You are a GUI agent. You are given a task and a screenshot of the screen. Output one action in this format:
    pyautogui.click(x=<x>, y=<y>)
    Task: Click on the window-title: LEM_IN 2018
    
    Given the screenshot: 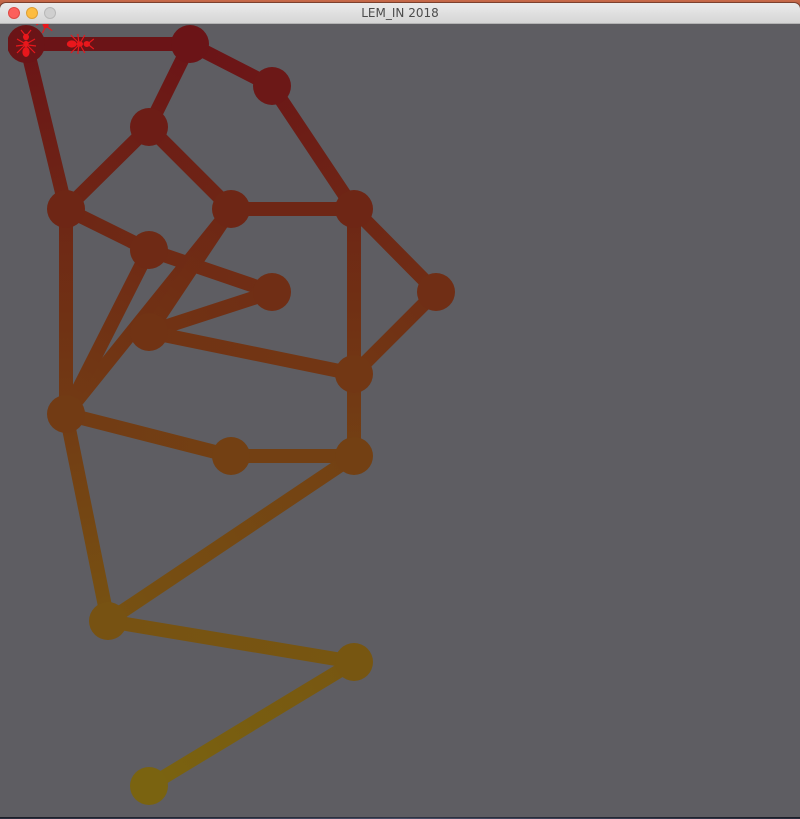 What is the action you would take?
    pyautogui.click(x=400, y=13)
    